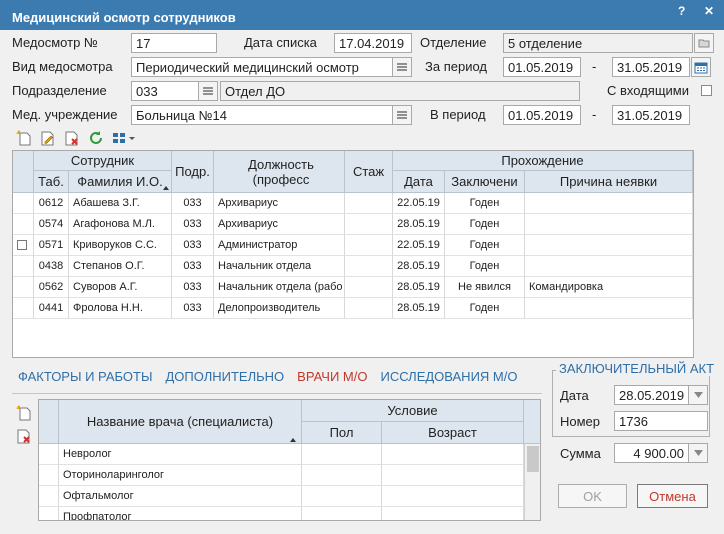 This screenshot has height=534, width=724. I want to click on tab-additional: ДОПОЛНИТЕЛЬНО, so click(224, 376).